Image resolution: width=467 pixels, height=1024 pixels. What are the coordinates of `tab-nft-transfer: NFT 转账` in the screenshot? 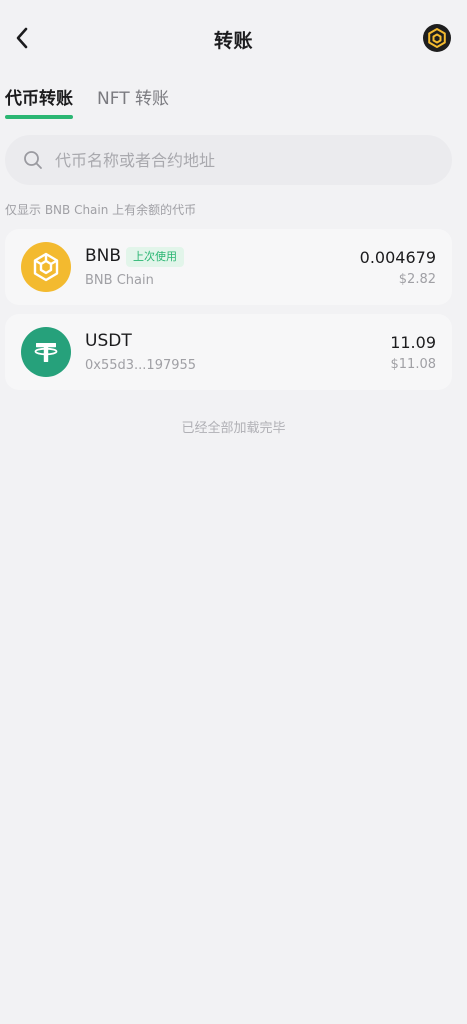 It's located at (133, 96).